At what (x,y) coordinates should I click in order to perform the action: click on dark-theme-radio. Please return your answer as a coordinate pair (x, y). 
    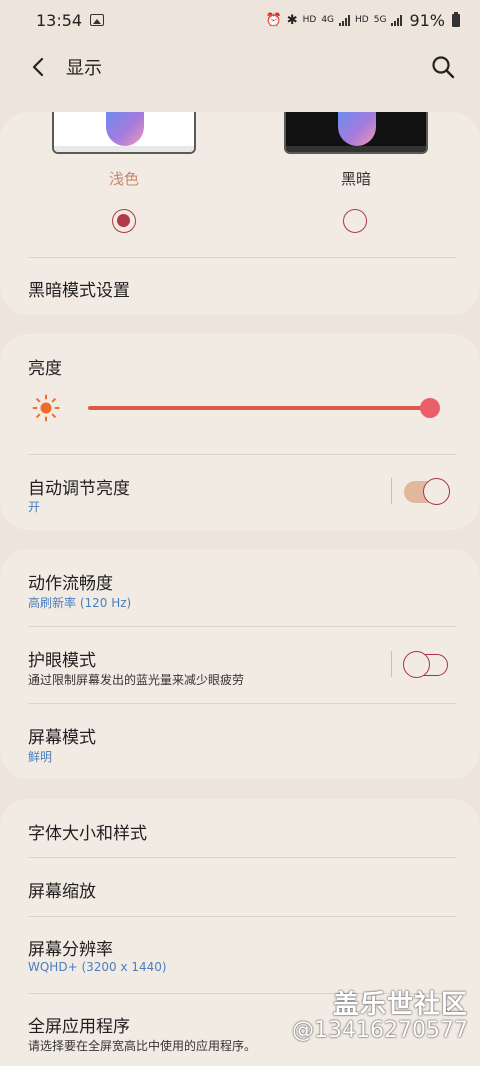
    Looking at the image, I should click on (355, 221).